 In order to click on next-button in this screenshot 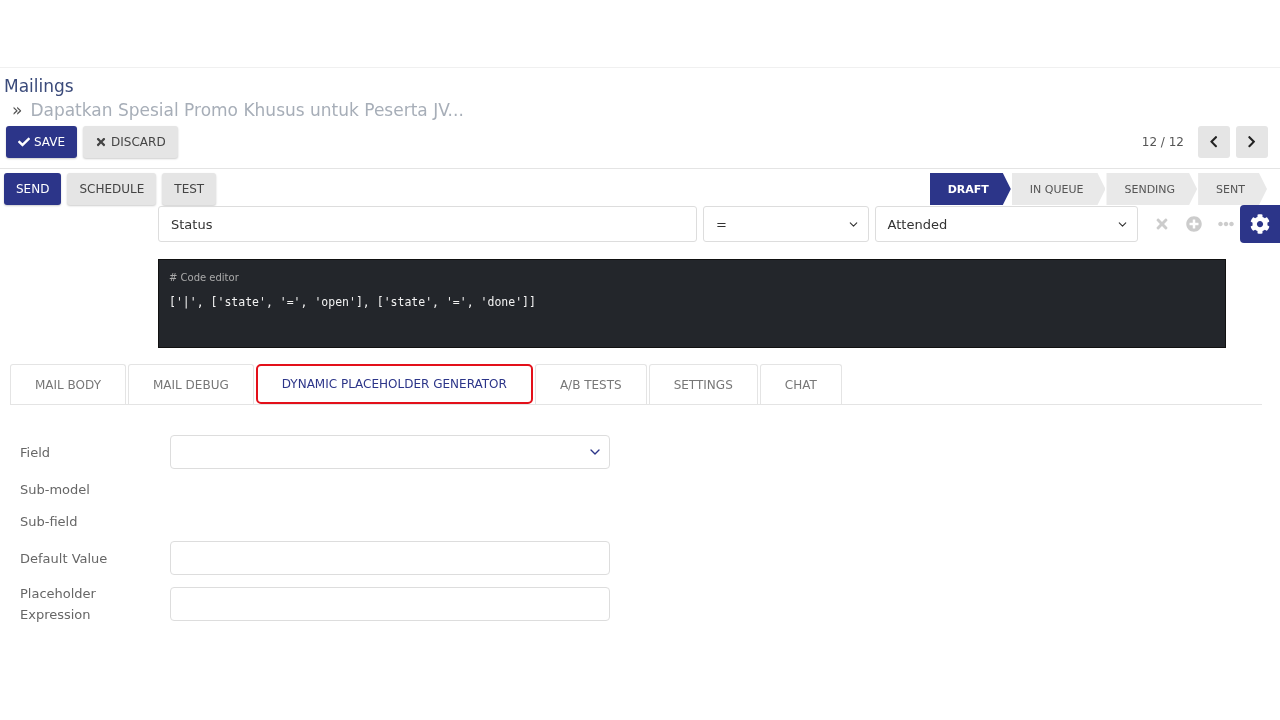, I will do `click(1252, 142)`.